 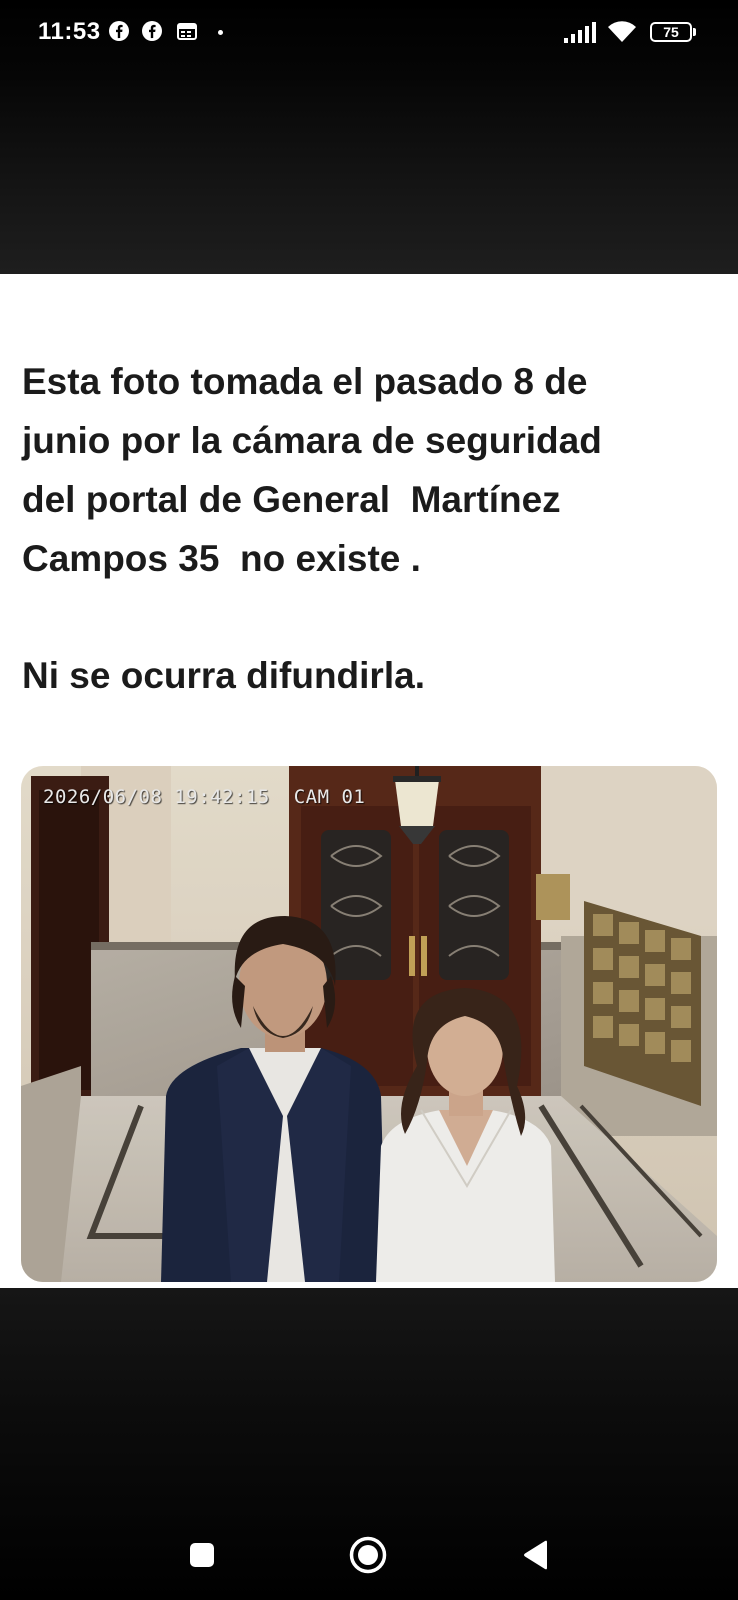 I want to click on back-button, so click(x=536, y=1555).